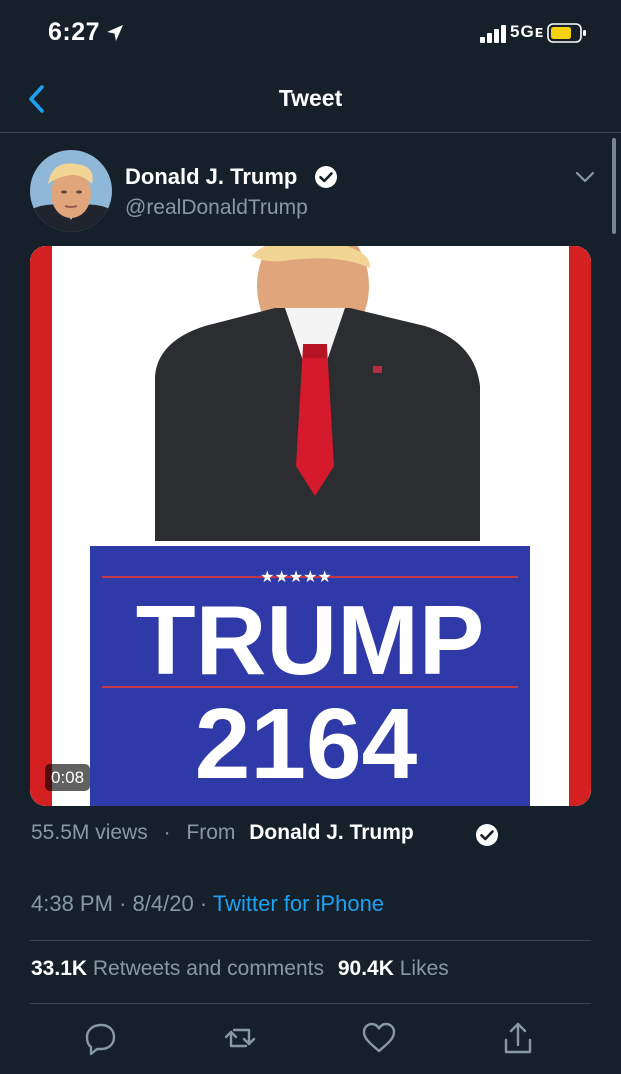 The image size is (621, 1074). Describe the element at coordinates (493, 34) in the screenshot. I see `signal-bars-icon` at that location.